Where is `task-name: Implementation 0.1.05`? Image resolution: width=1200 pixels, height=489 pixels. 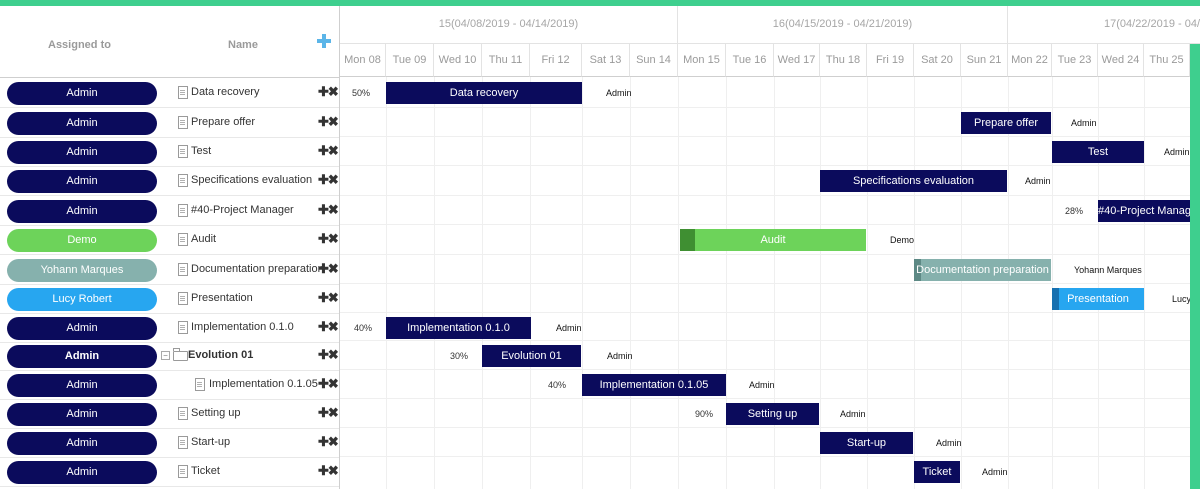 task-name: Implementation 0.1.05 is located at coordinates (263, 384).